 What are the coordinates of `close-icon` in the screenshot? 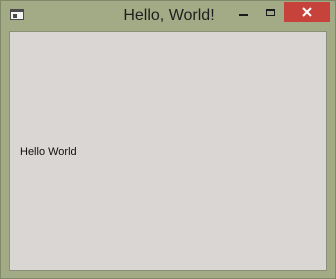 It's located at (307, 12).